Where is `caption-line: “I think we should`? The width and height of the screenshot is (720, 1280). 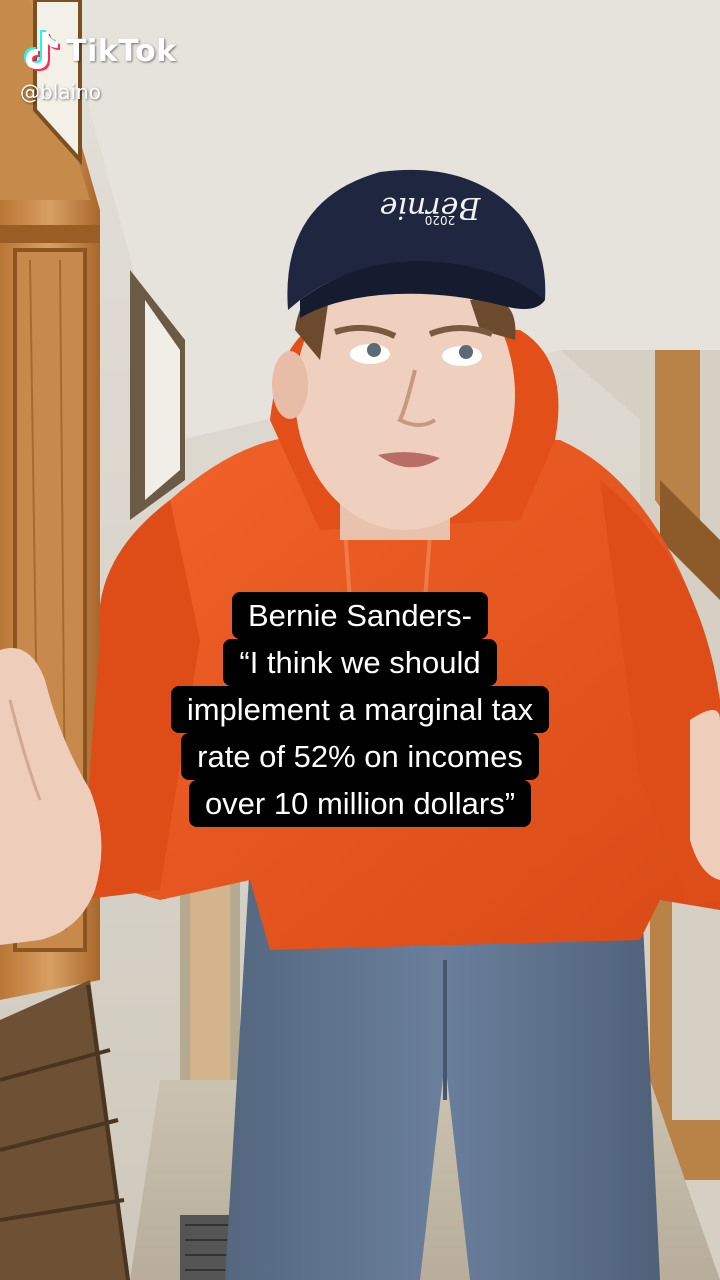
caption-line: “I think we should is located at coordinates (360, 662).